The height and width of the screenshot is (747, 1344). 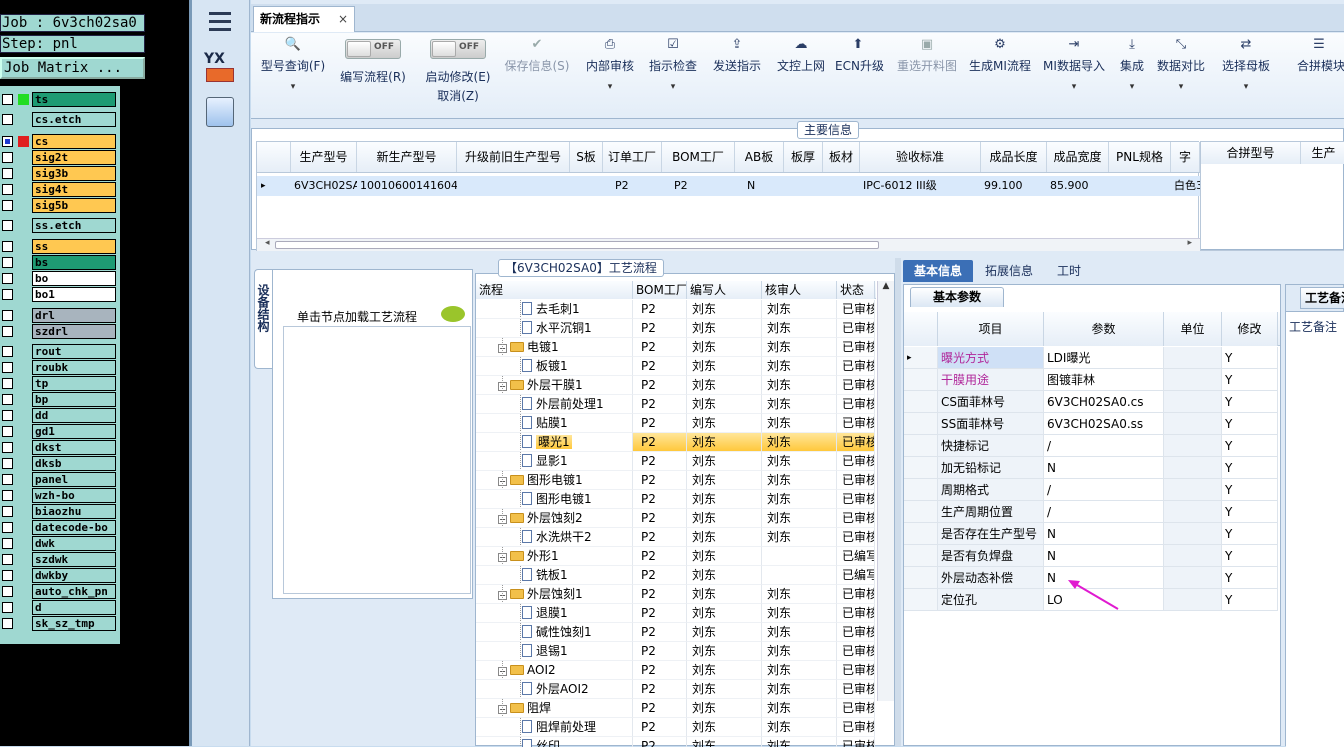 What do you see at coordinates (675, 670) in the screenshot?
I see `process-row: − AOI2 P2 刘东 刘东 已审核` at bounding box center [675, 670].